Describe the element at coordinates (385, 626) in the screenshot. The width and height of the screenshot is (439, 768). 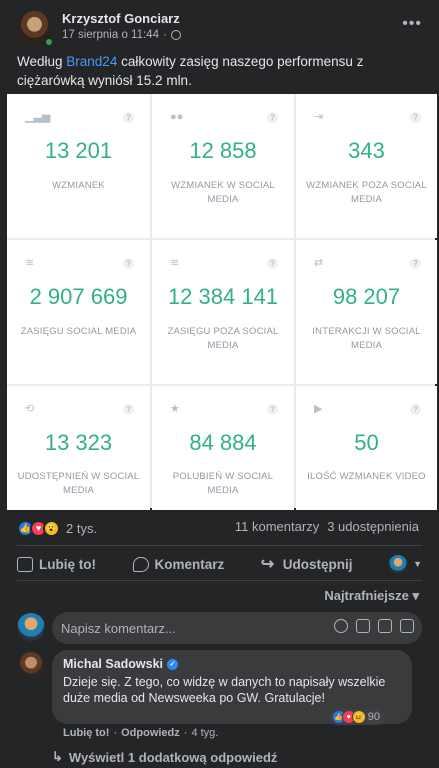
I see `gif-icon` at that location.